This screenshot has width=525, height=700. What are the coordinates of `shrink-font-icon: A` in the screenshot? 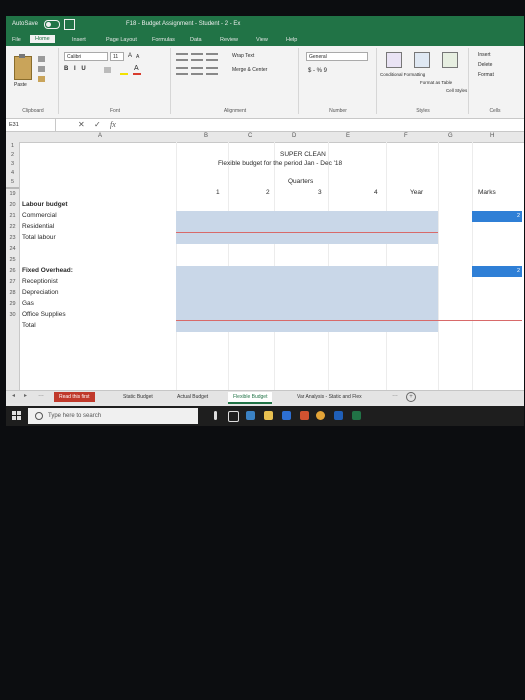 It's located at (137, 57).